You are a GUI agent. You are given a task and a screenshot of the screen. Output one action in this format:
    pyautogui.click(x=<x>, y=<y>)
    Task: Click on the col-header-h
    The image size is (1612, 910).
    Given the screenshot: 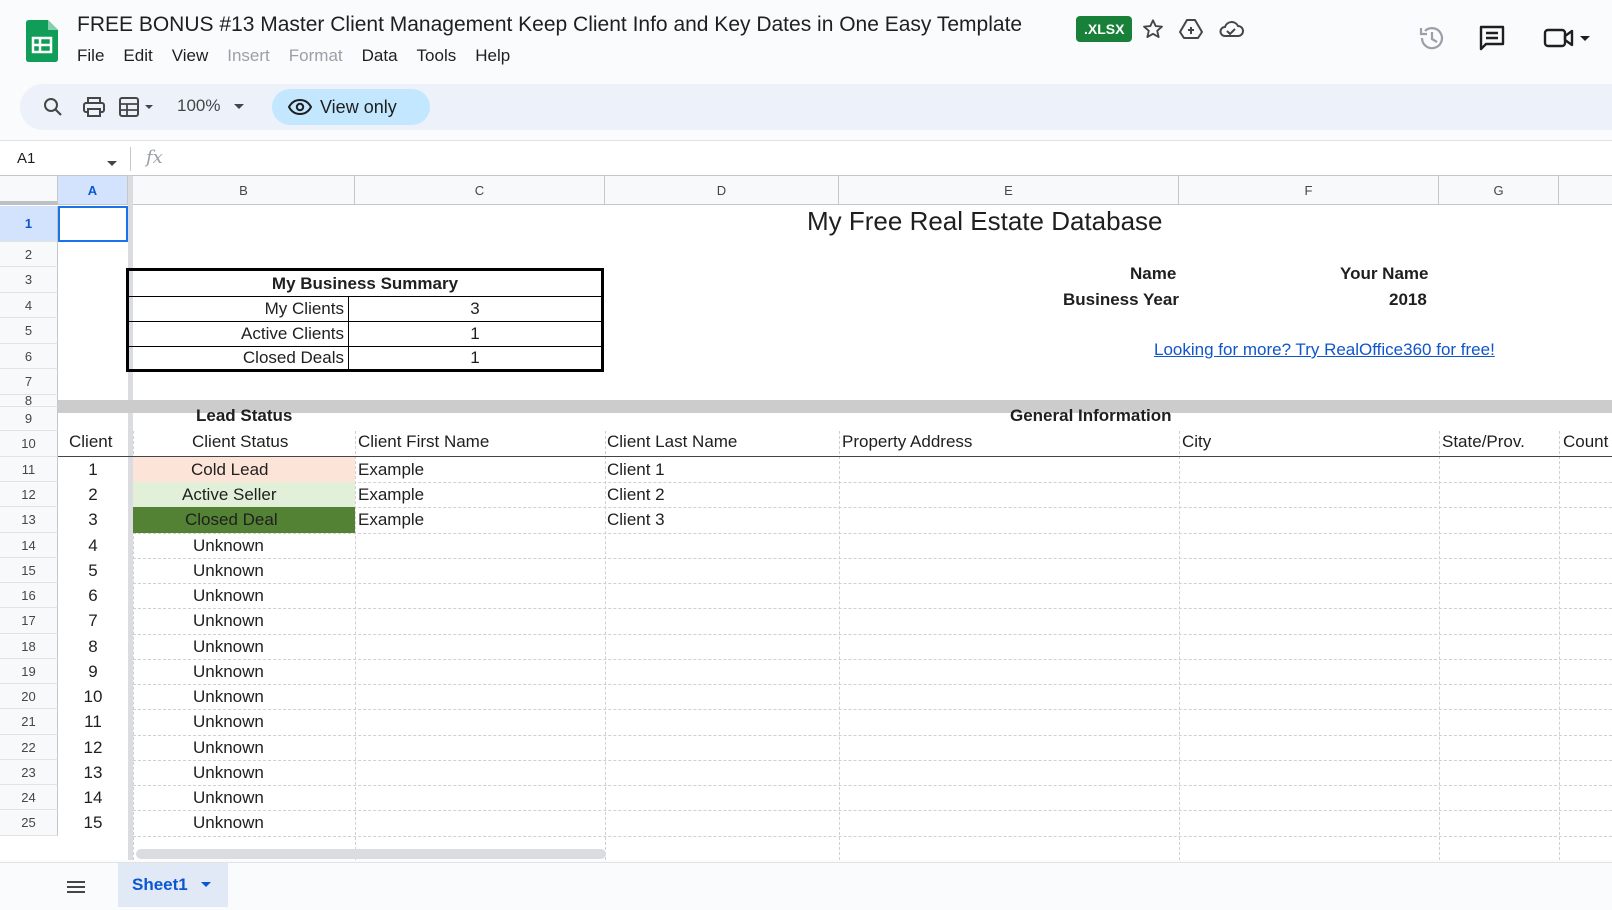 What is the action you would take?
    pyautogui.click(x=1585, y=190)
    